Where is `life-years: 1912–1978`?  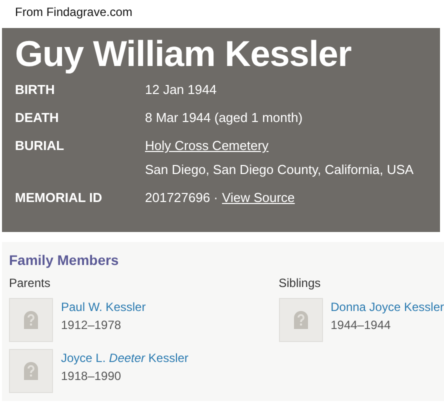 life-years: 1912–1978 is located at coordinates (91, 325).